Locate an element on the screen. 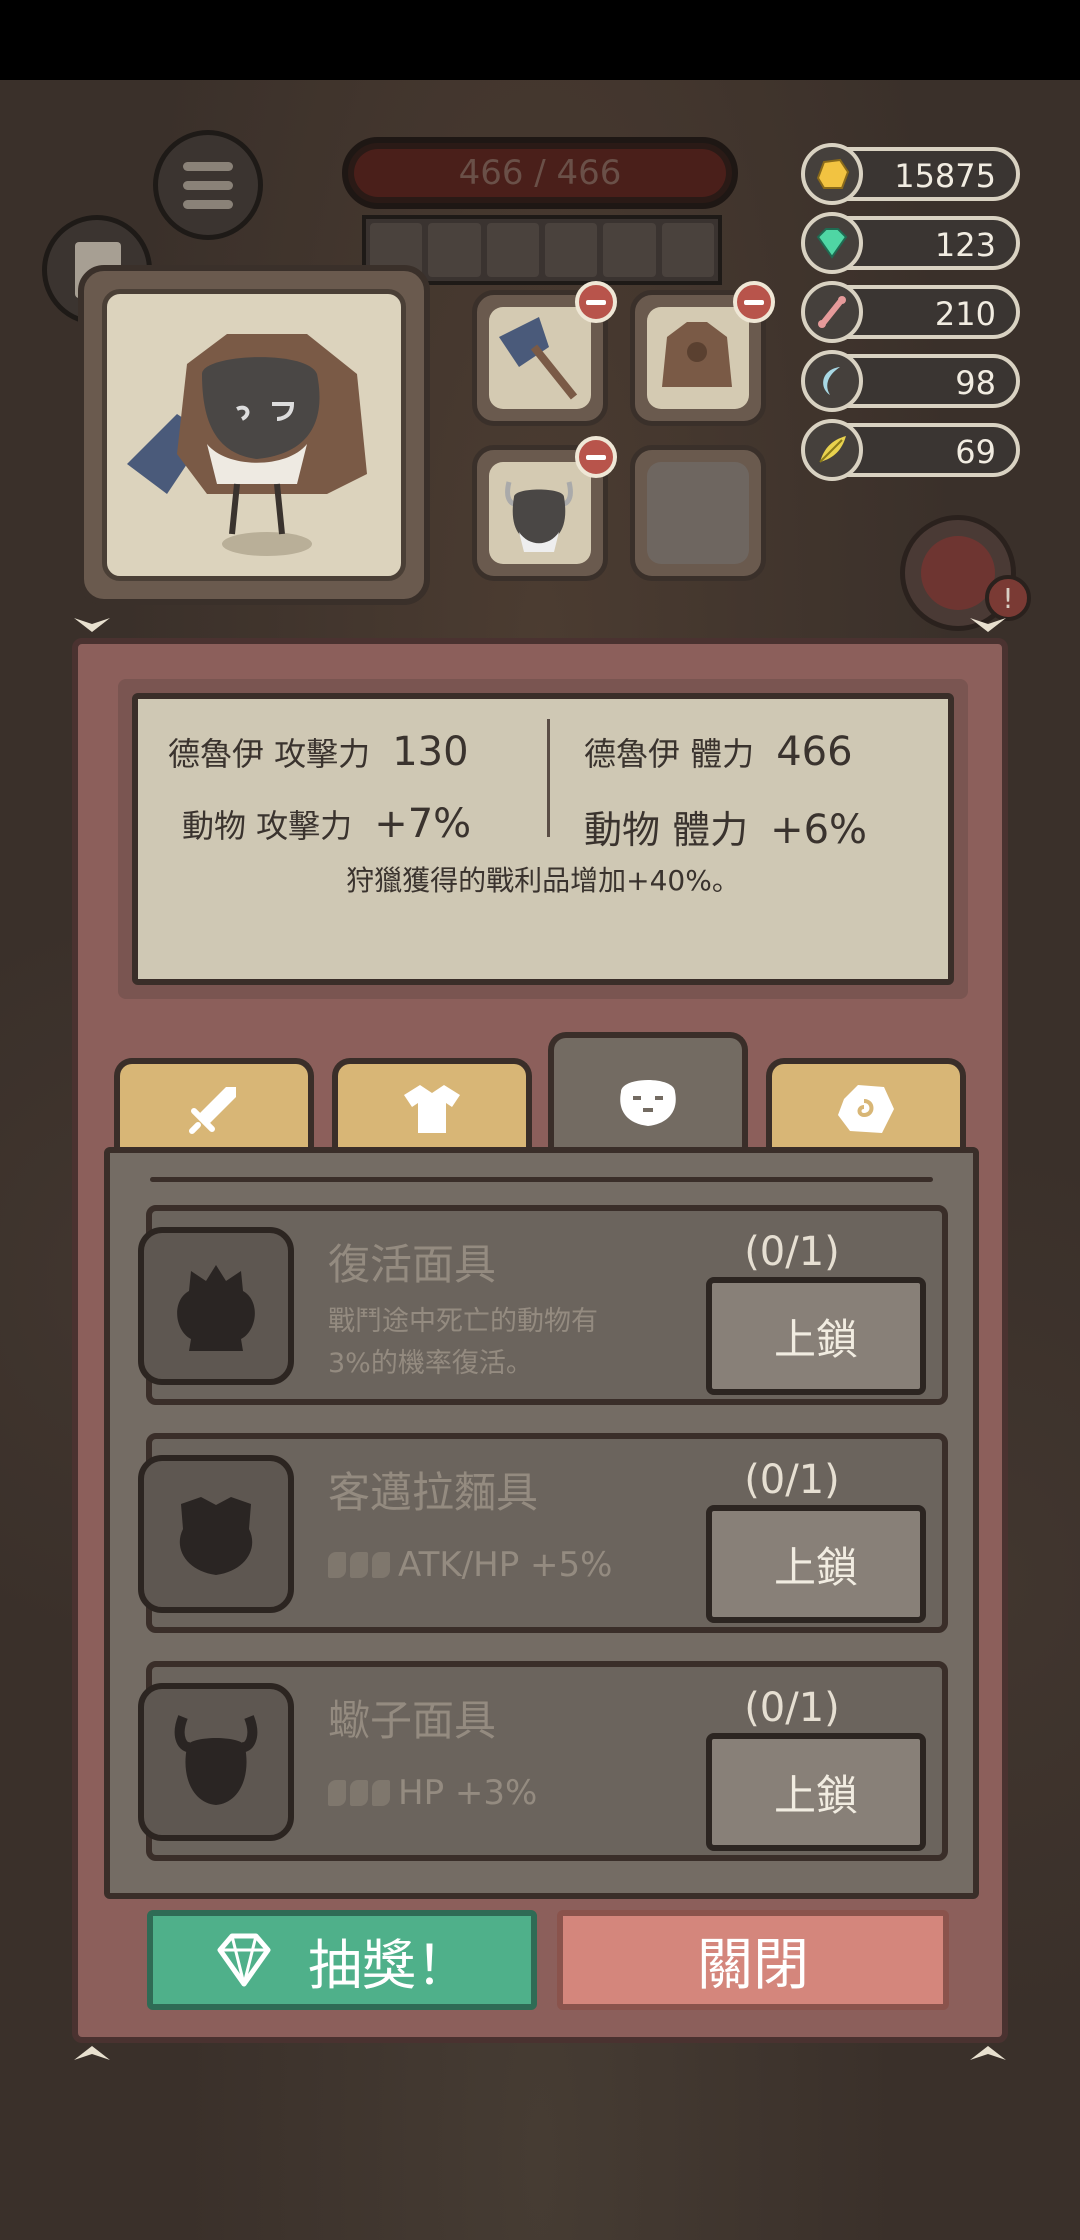 Image resolution: width=1080 pixels, height=2240 pixels. druid-hp-stat: 德魯伊 體力 466 is located at coordinates (718, 752).